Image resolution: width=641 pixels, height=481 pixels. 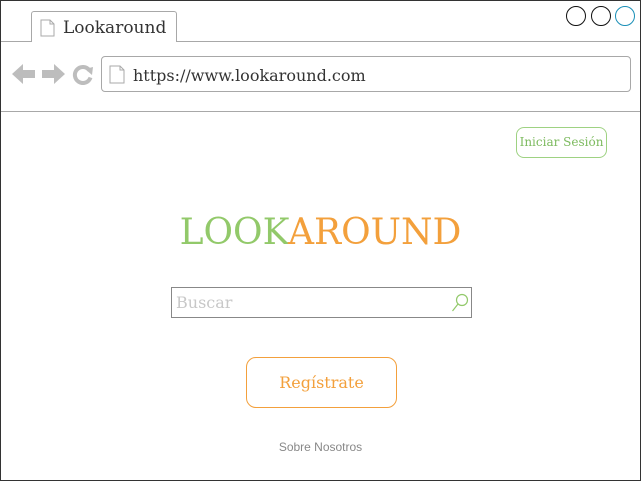 I want to click on toolbar-divider, so click(x=320, y=111).